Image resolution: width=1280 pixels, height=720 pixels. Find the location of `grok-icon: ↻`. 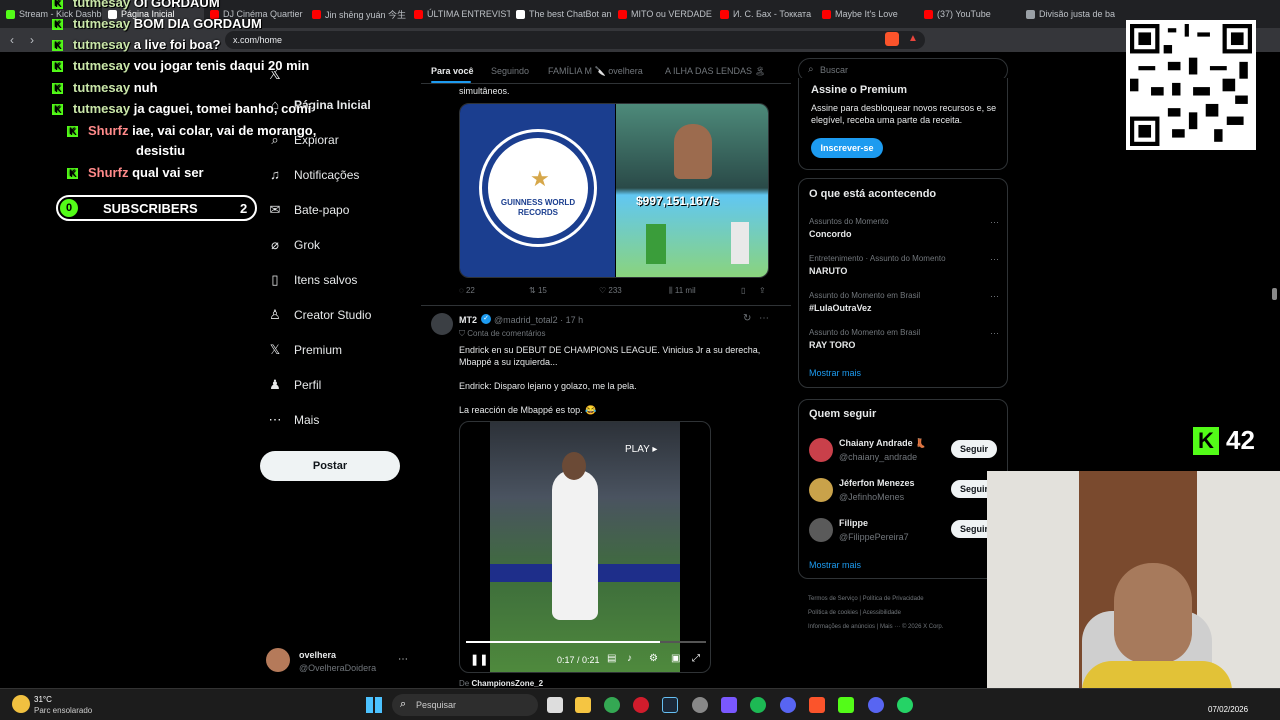

grok-icon: ↻ is located at coordinates (747, 318).